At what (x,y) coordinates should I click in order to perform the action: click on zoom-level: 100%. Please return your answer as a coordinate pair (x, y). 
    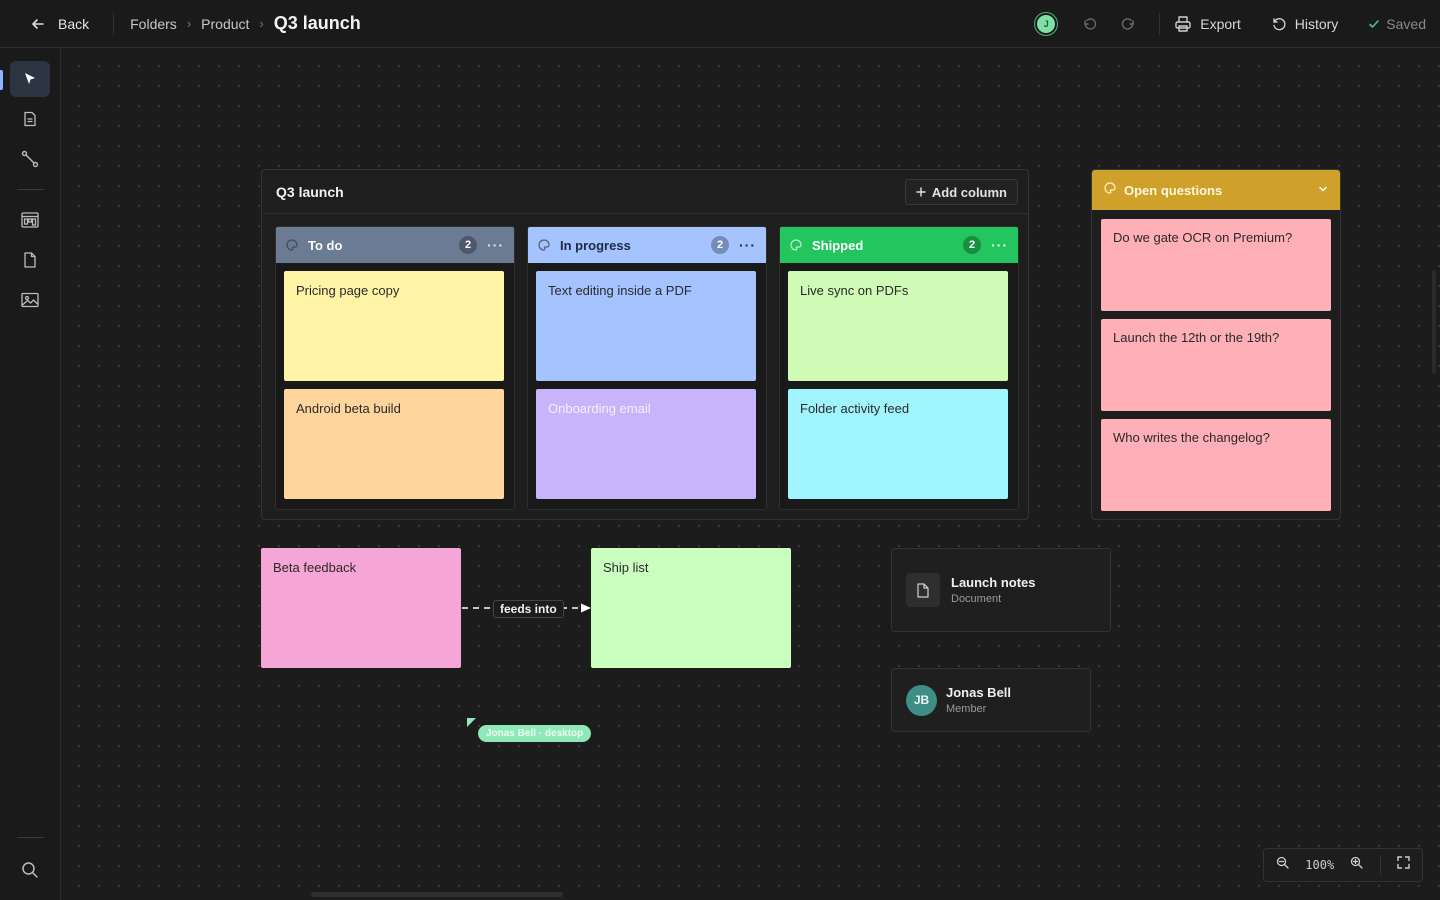
    Looking at the image, I should click on (1319, 865).